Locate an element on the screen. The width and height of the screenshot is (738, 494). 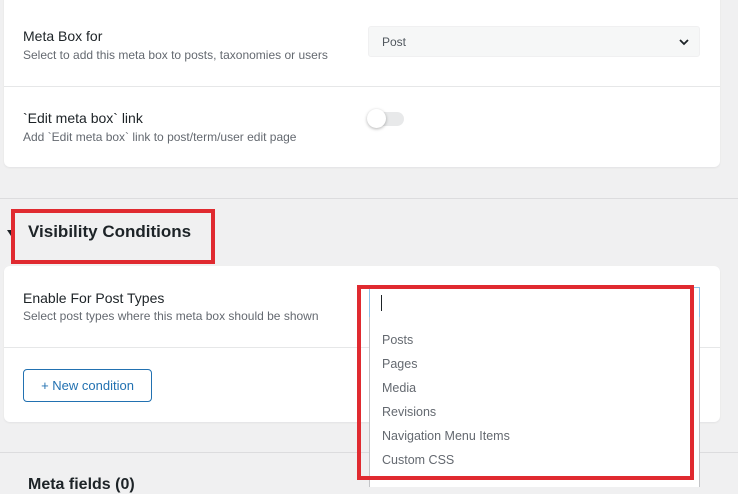
meta-fields-title: Meta fields (0) is located at coordinates (81, 484).